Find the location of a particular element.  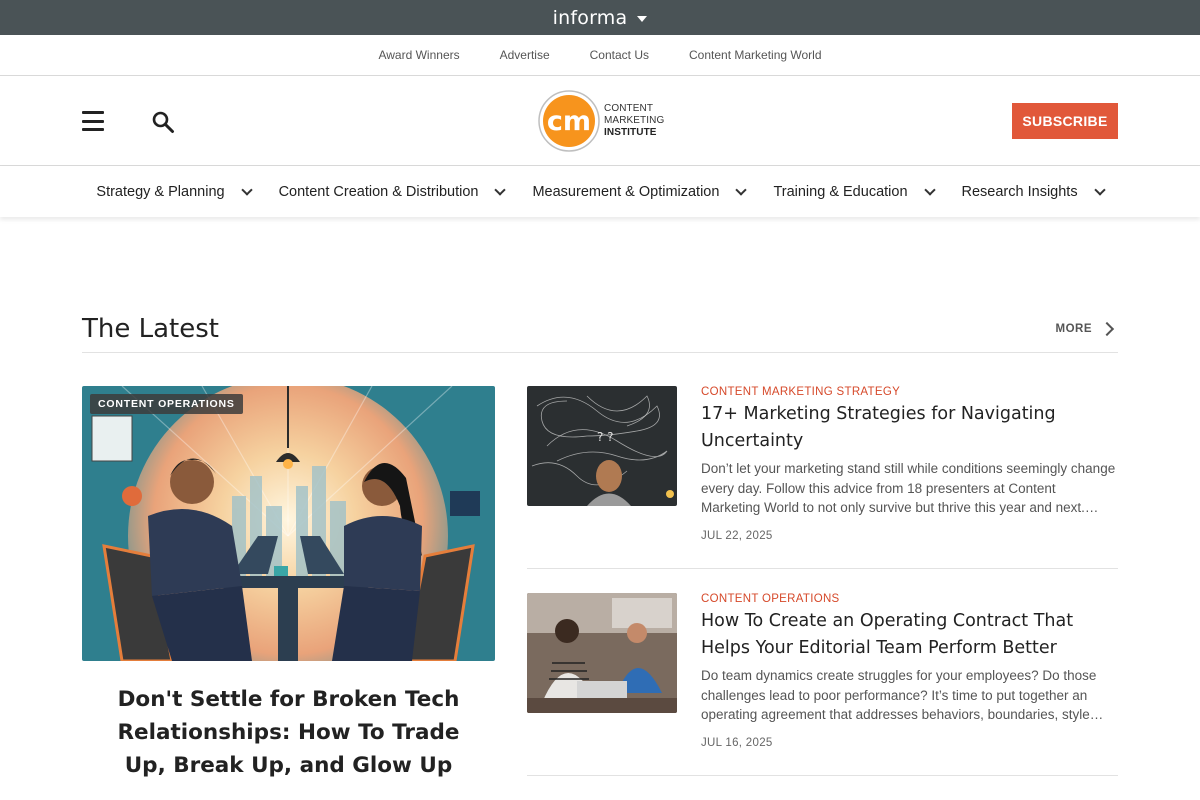

nav-label: Strategy & Planning is located at coordinates (160, 191).